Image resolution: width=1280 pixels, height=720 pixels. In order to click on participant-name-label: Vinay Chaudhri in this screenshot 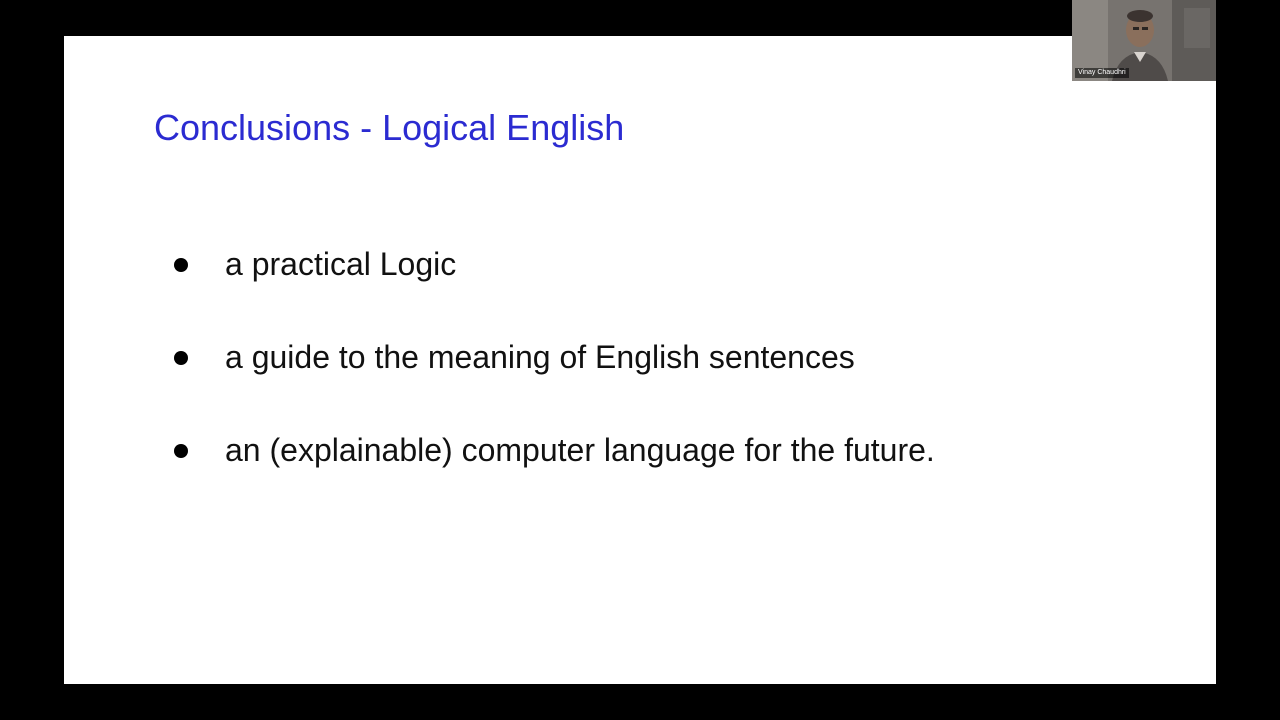, I will do `click(1102, 73)`.